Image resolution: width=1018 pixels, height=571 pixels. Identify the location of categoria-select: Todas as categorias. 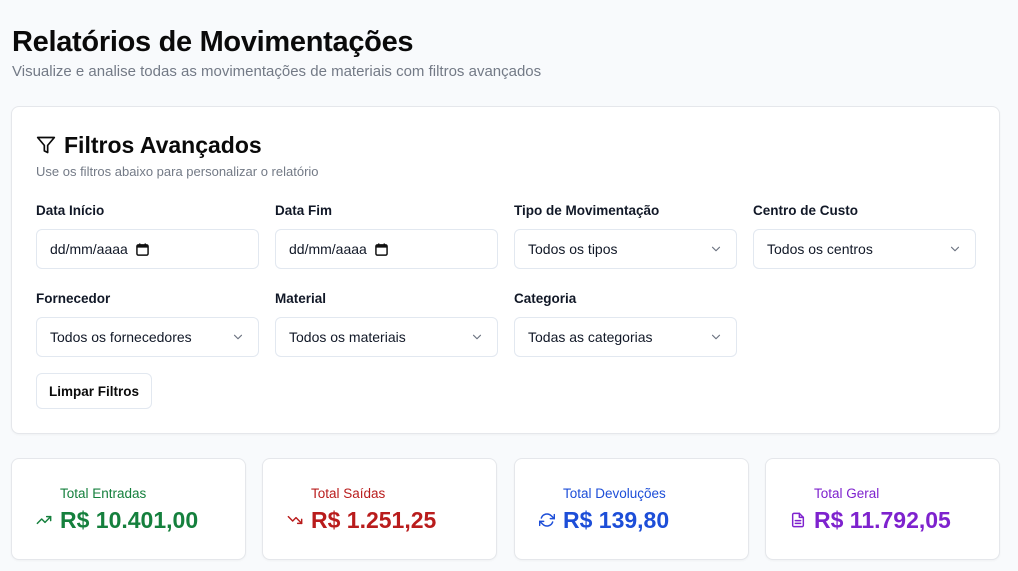
(625, 337).